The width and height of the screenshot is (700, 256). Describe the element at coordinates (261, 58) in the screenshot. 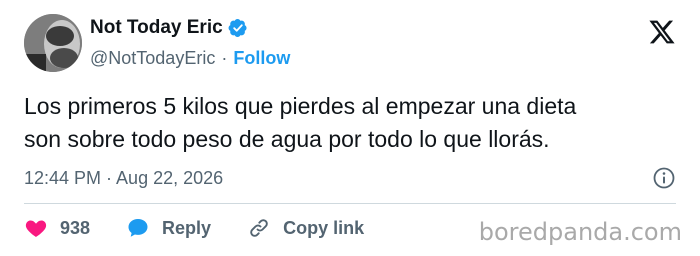

I see `follow-button: Follow` at that location.